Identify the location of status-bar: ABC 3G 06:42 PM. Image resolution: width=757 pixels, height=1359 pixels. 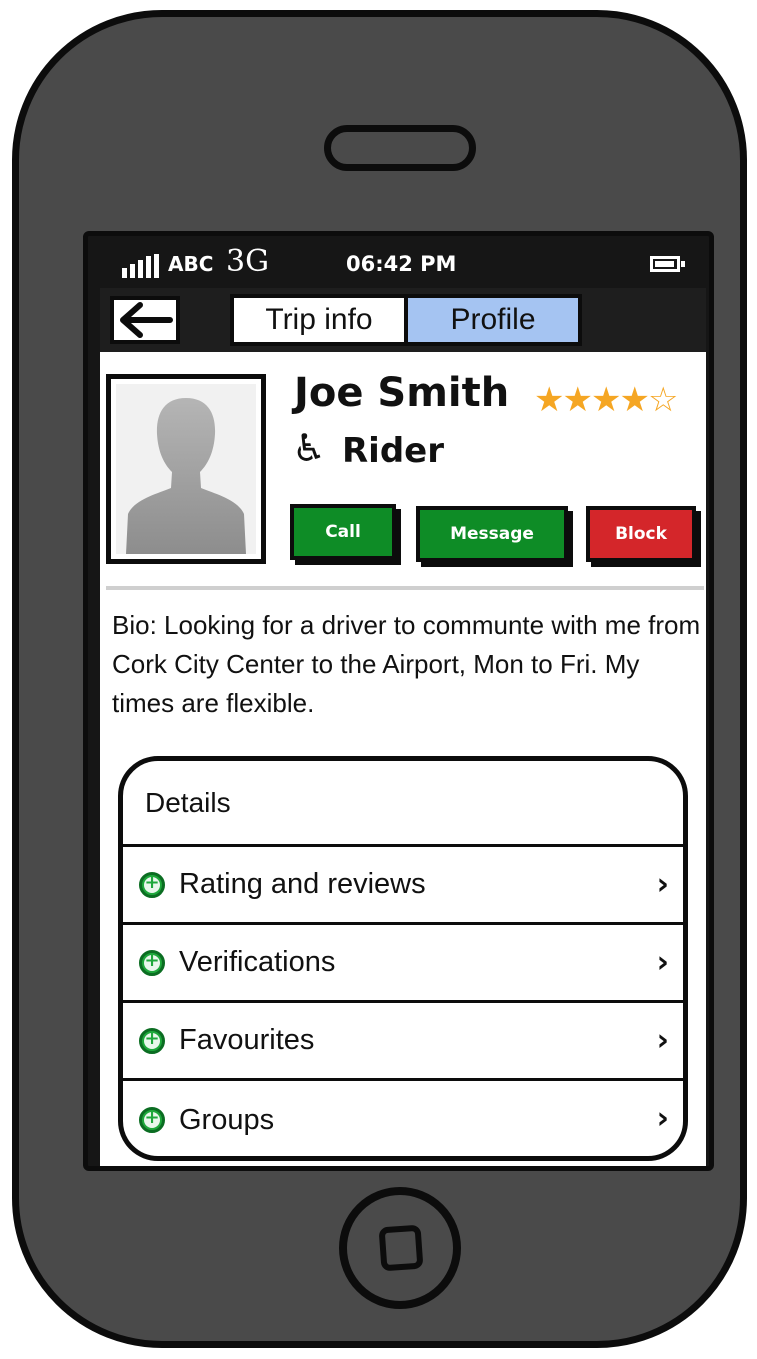
(398, 262).